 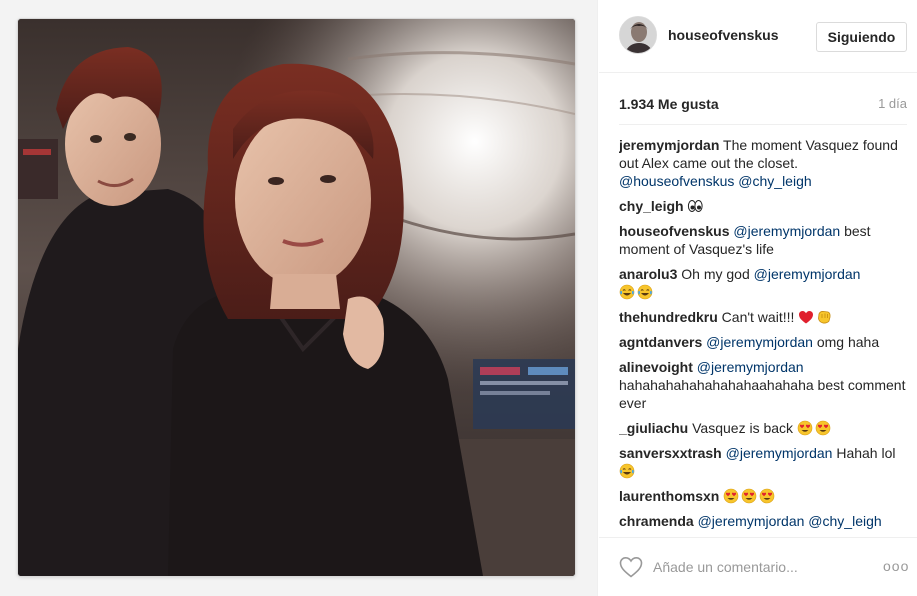 I want to click on comment-item: anarolu3 Oh my god @jeremymjordan, so click(x=763, y=283).